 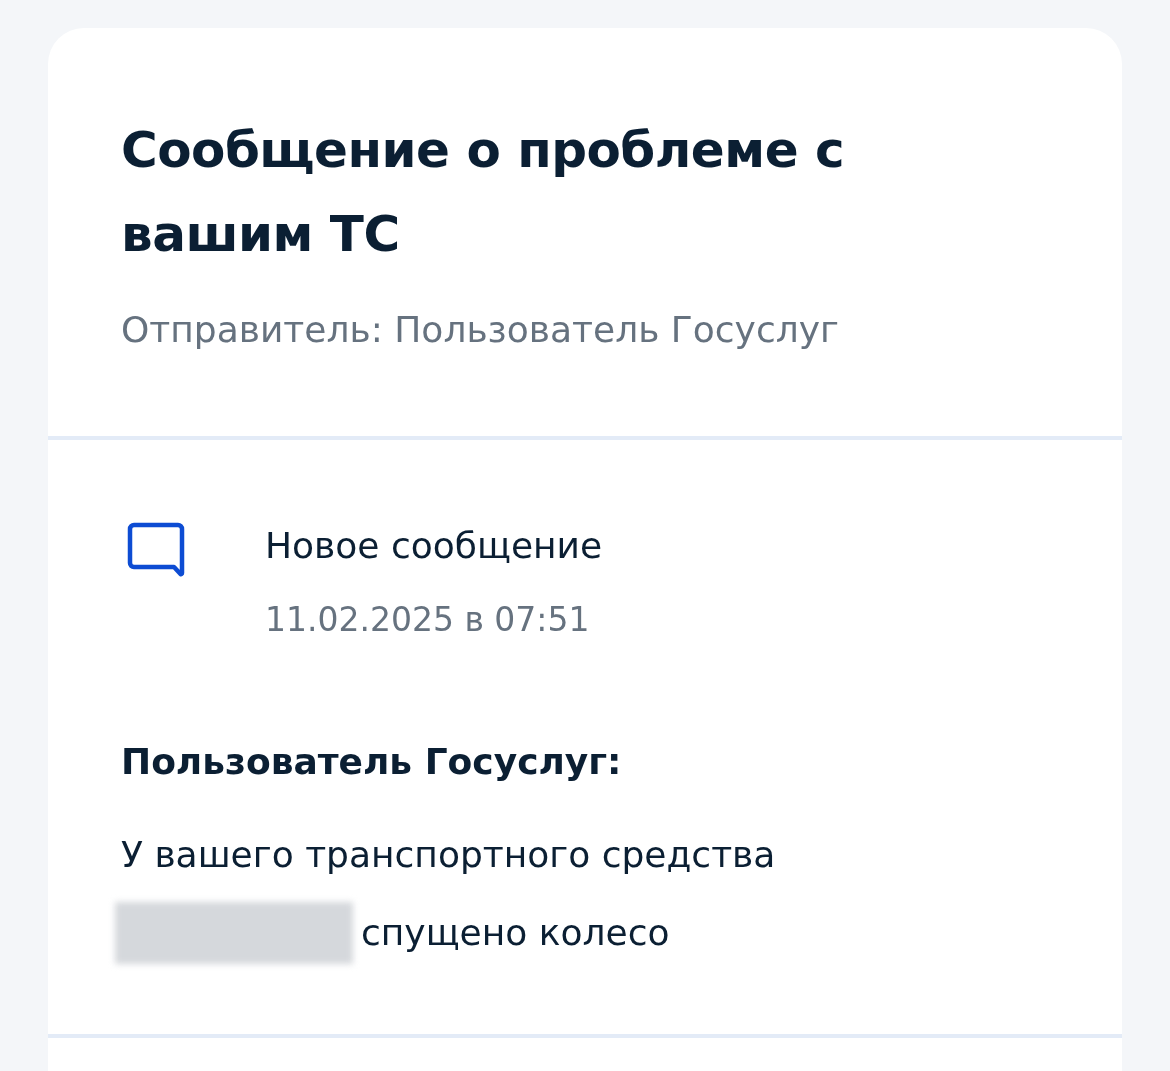 What do you see at coordinates (428, 620) in the screenshot?
I see `event-date: 11.02.2025 в 07:51` at bounding box center [428, 620].